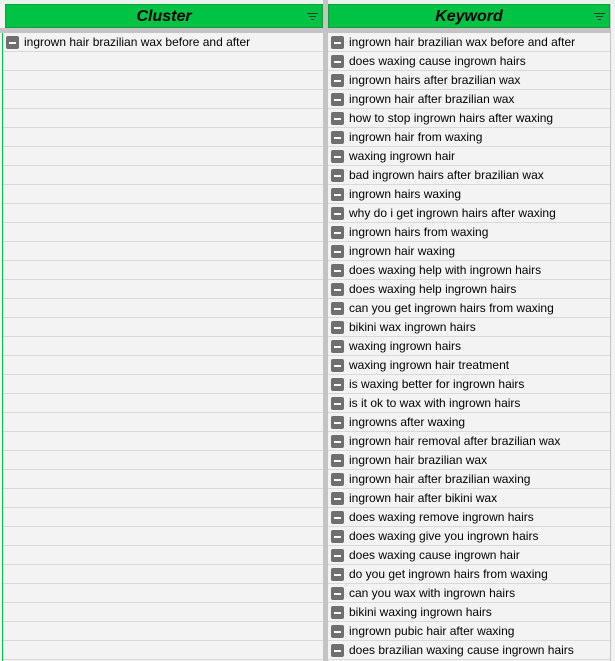 The image size is (615, 661). I want to click on table-row: ingrown hairs after brazilian wax, so click(469, 80).